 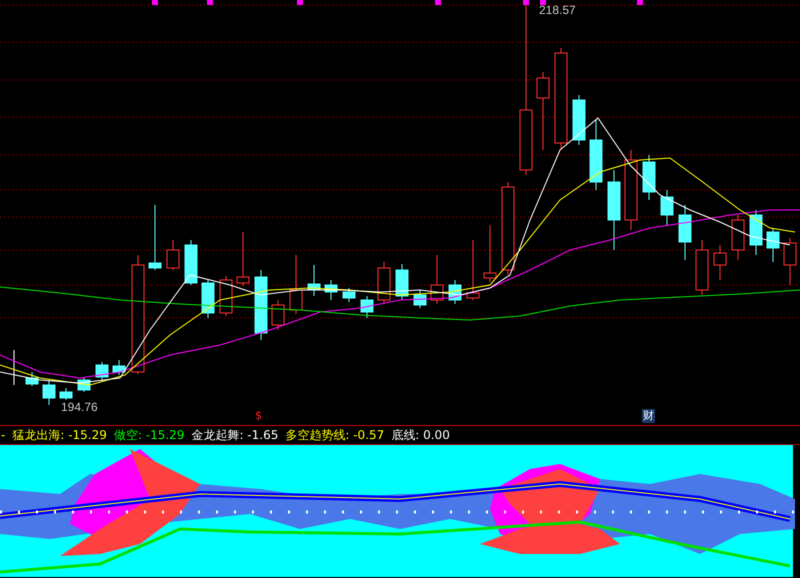 I want to click on event-badge: 财, so click(x=648, y=416).